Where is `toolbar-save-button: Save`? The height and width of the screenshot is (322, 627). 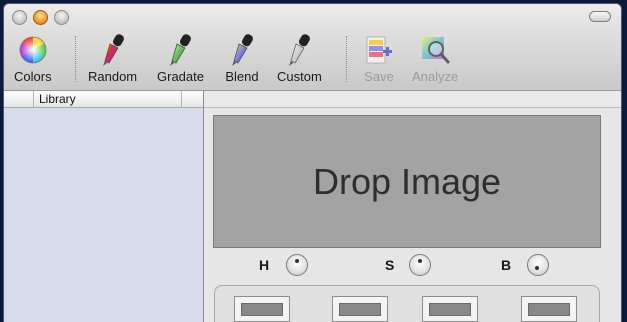 toolbar-save-button: Save is located at coordinates (379, 59).